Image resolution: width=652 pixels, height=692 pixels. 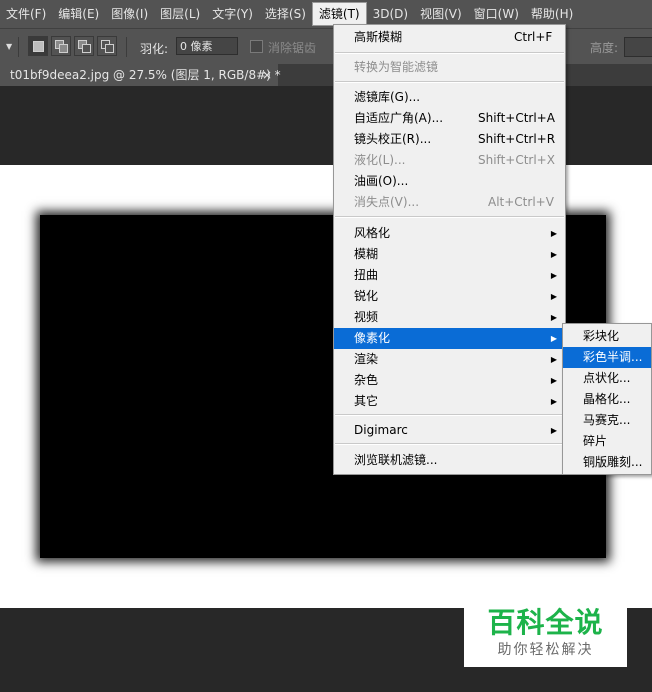 I want to click on submenu-item-fragment: 碎片, so click(x=607, y=441).